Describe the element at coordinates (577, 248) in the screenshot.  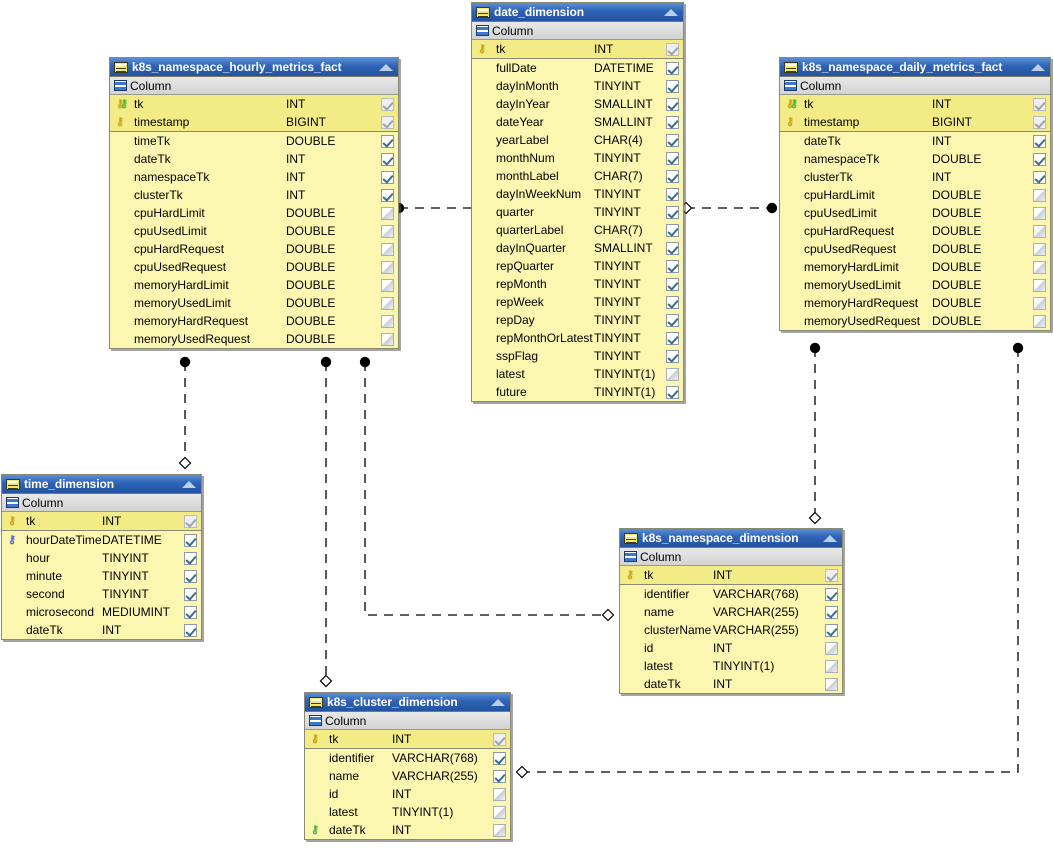
I see `column-row: dayInQuarter SMALLINT` at that location.